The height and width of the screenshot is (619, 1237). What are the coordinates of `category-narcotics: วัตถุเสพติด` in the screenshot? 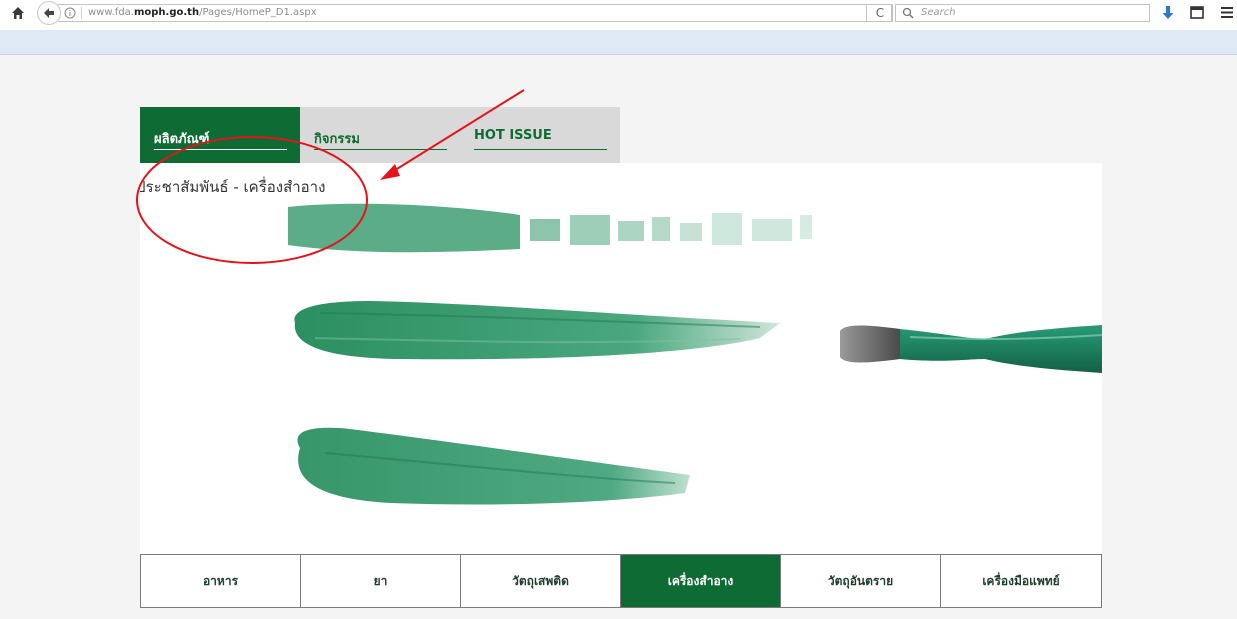 It's located at (541, 581).